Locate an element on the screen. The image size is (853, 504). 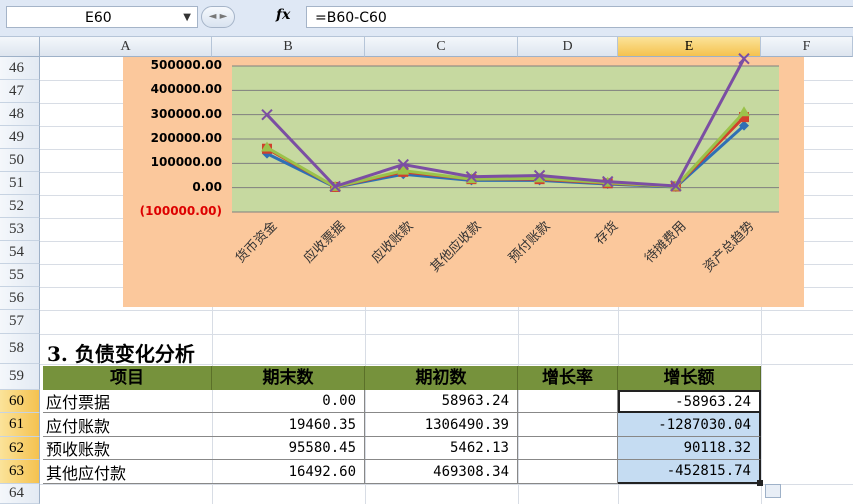
cell-delta: -1287030.04 is located at coordinates (689, 425).